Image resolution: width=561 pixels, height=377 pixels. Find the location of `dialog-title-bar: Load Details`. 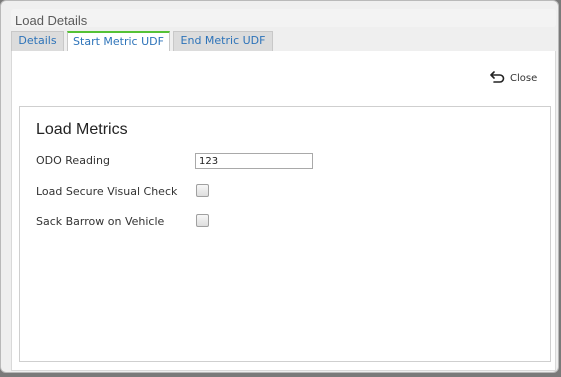

dialog-title-bar: Load Details is located at coordinates (283, 18).